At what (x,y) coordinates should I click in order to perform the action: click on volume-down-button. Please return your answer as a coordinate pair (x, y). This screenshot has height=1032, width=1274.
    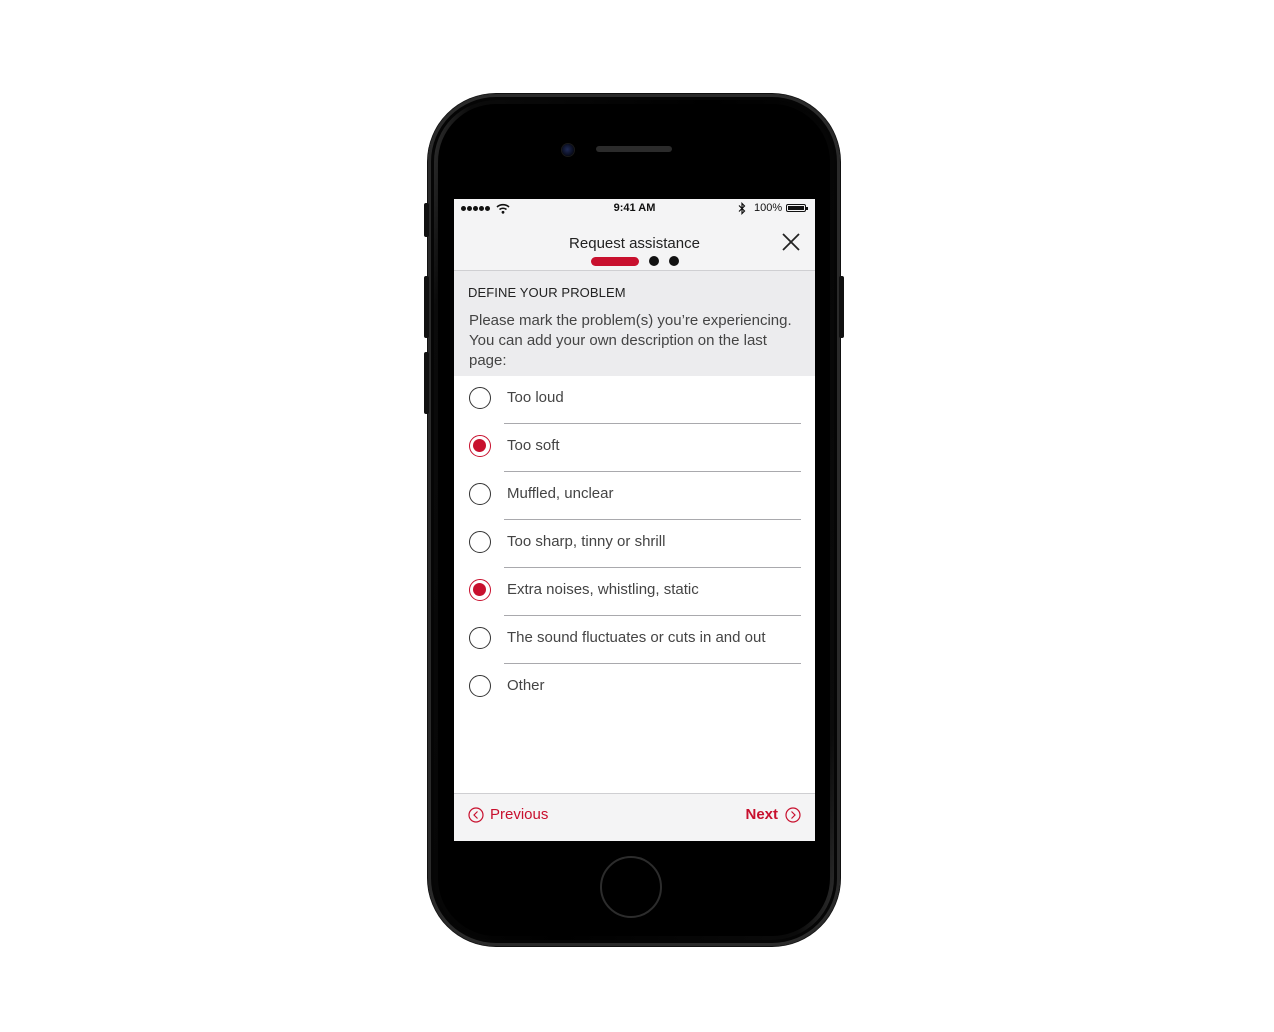
    Looking at the image, I should click on (426, 383).